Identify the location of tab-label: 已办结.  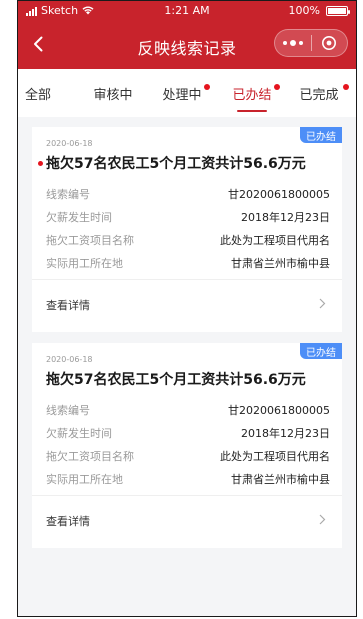
(252, 95).